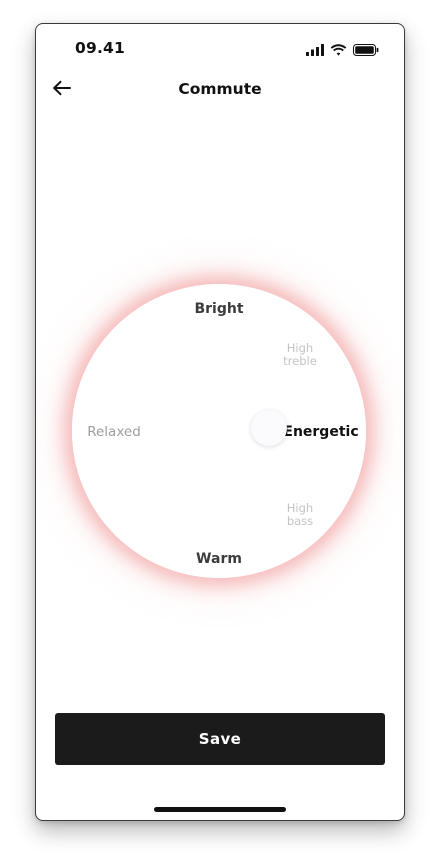 The image size is (438, 866). I want to click on wheel-label-high-treble: High treble, so click(300, 354).